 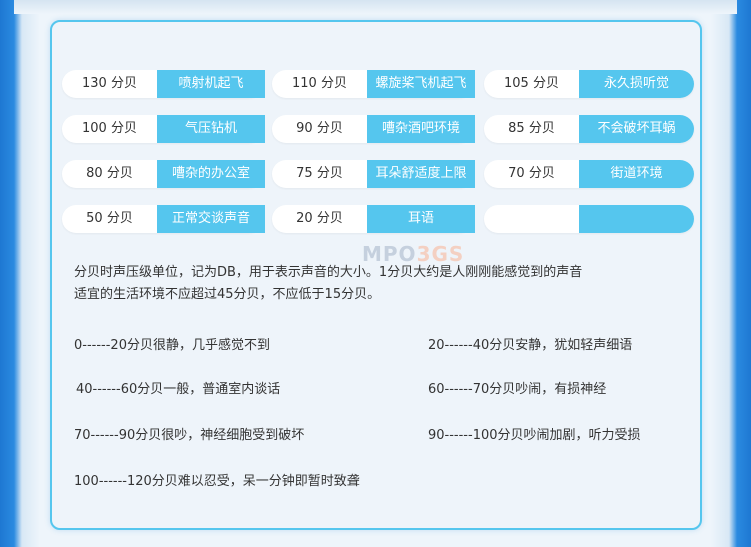 I want to click on decibel-value: 80 分贝, so click(x=109, y=173).